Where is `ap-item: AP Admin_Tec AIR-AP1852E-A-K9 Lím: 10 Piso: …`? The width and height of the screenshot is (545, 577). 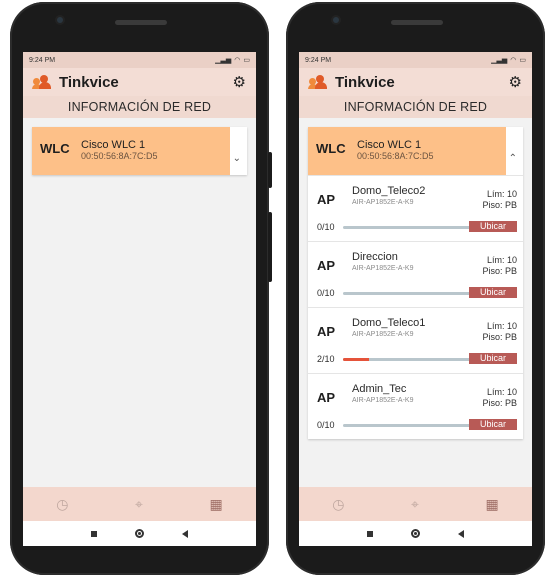 ap-item: AP Admin_Tec AIR-AP1852E-A-K9 Lím: 10 Piso: … is located at coordinates (415, 406).